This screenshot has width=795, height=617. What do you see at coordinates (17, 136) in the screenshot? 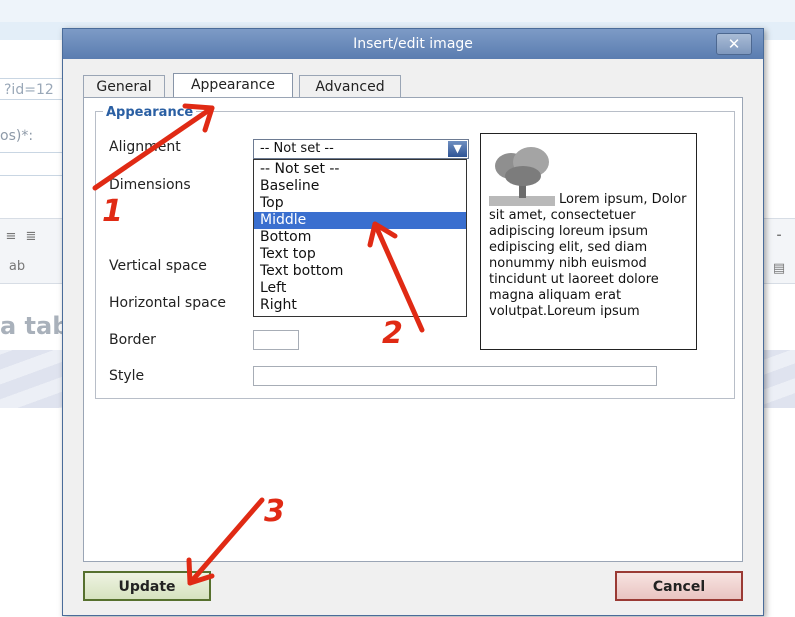
I see `editor-field-label: os)*:` at bounding box center [17, 136].